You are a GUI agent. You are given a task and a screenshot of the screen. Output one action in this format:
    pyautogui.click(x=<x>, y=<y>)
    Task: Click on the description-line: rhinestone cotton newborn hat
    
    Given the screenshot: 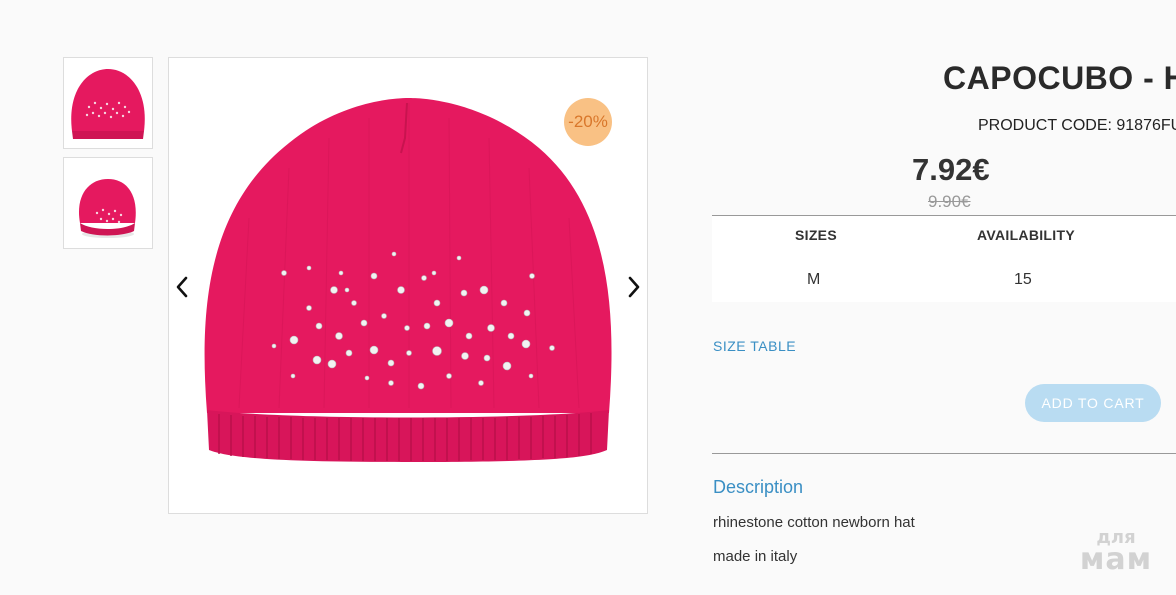 What is the action you would take?
    pyautogui.click(x=814, y=522)
    